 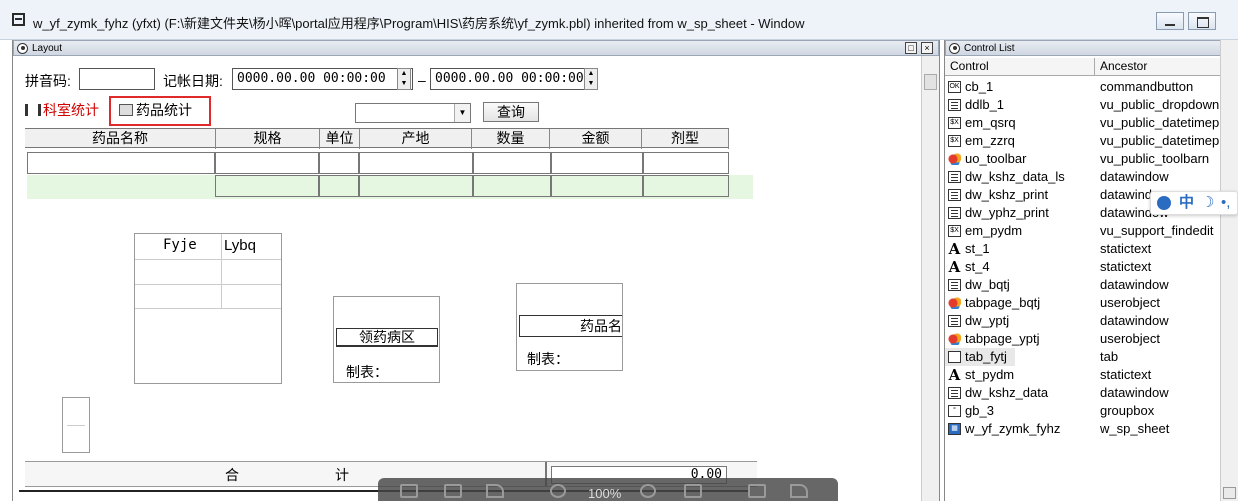 What do you see at coordinates (1084, 159) in the screenshot?
I see `list-item: uo_toolbar vu_public_toolbarn` at bounding box center [1084, 159].